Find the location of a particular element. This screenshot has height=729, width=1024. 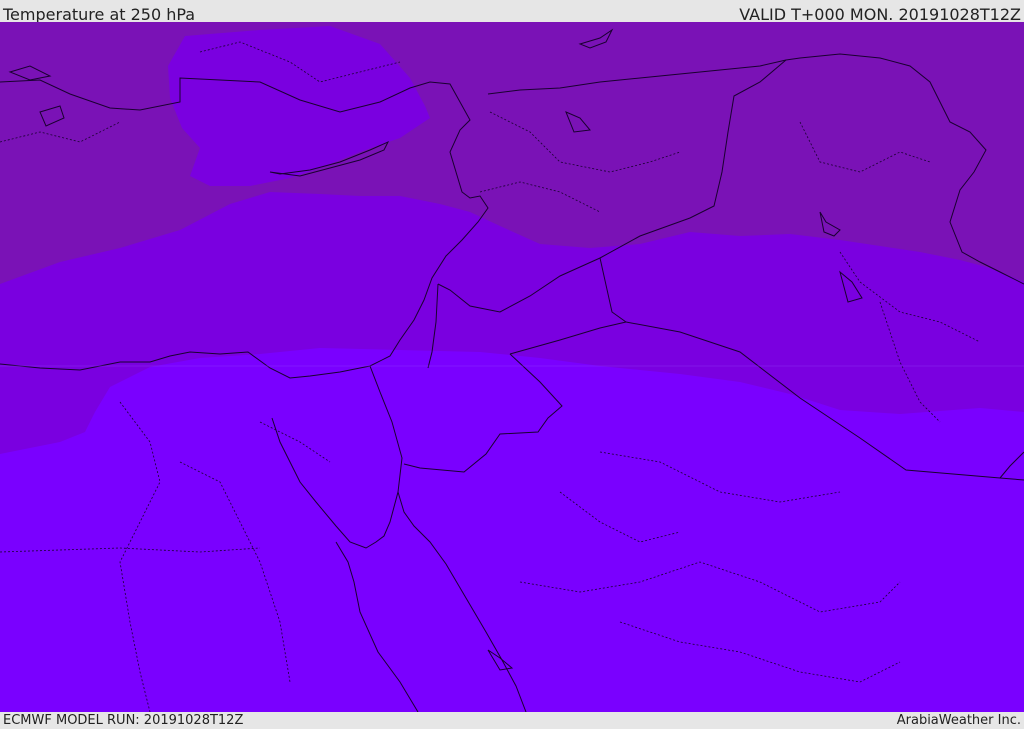

credit-label: ArabiaWeather Inc. is located at coordinates (958, 720).